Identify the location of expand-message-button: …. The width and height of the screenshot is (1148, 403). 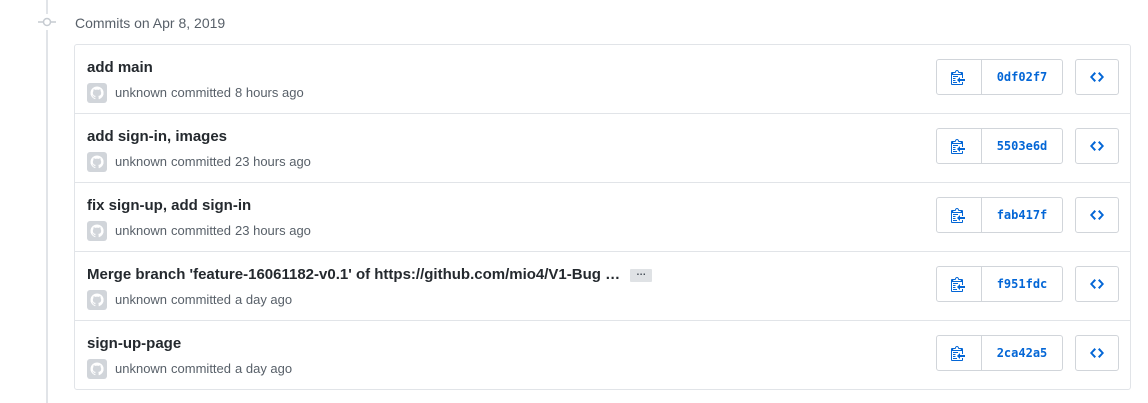
(641, 274).